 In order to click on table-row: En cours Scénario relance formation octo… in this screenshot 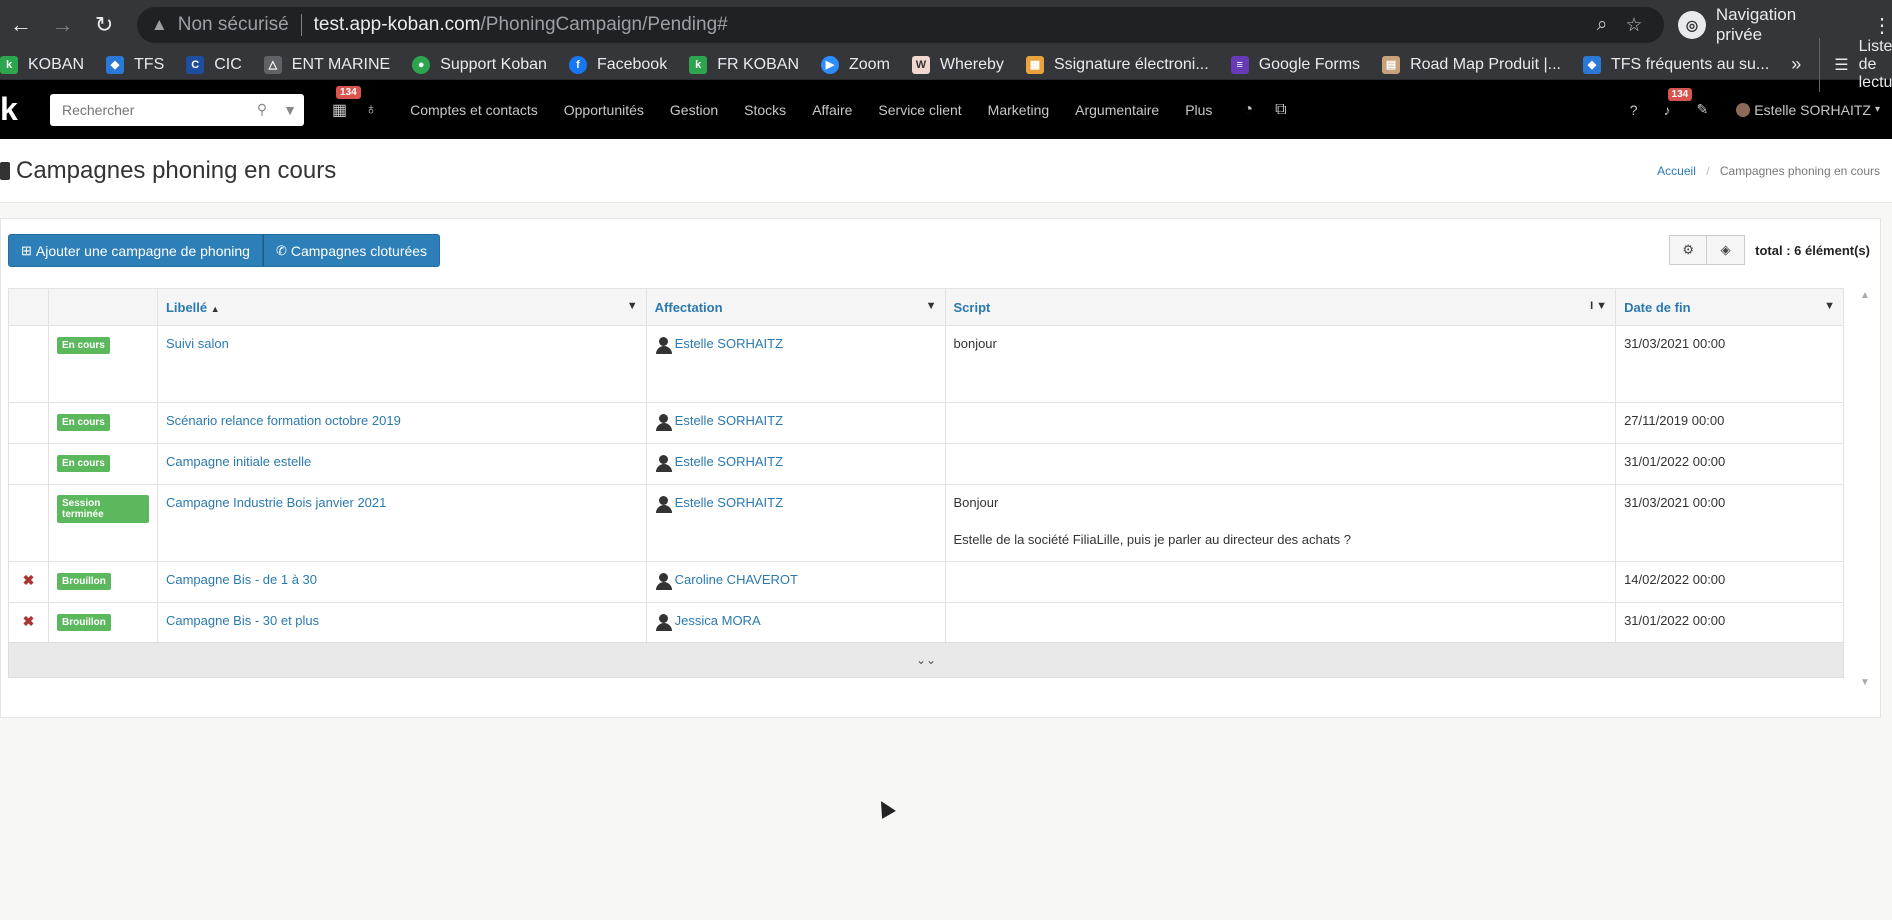, I will do `click(926, 423)`.